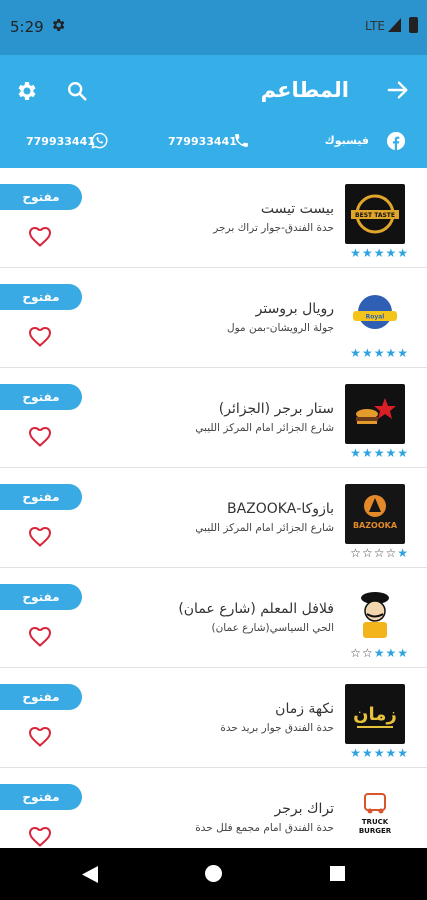  I want to click on back-arrow-icon, so click(398, 90).